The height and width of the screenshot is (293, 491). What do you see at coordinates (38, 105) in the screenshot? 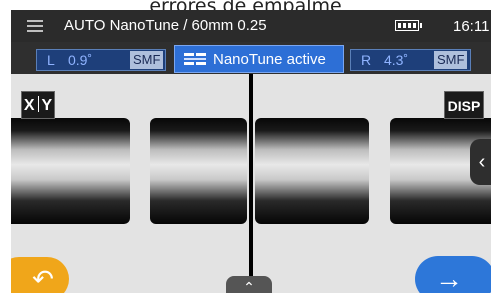
I see `xy-view-toggle-button: XY` at bounding box center [38, 105].